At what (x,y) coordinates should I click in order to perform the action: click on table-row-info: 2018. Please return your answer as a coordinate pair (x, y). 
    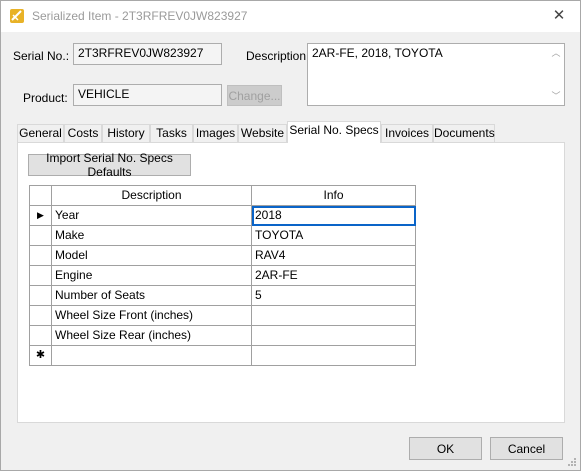
    Looking at the image, I should click on (334, 216).